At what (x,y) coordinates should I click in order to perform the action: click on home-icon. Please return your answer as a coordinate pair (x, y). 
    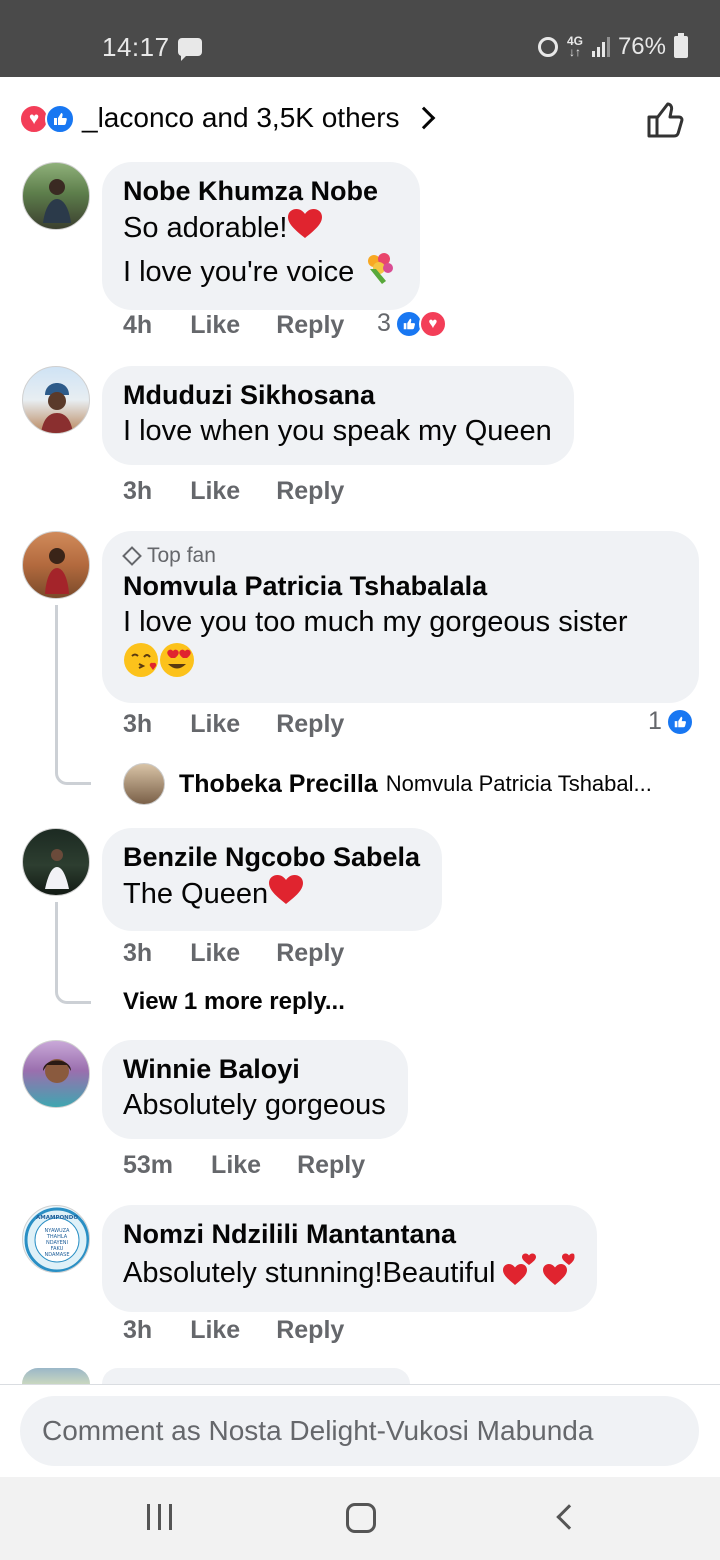
    Looking at the image, I should click on (361, 1518).